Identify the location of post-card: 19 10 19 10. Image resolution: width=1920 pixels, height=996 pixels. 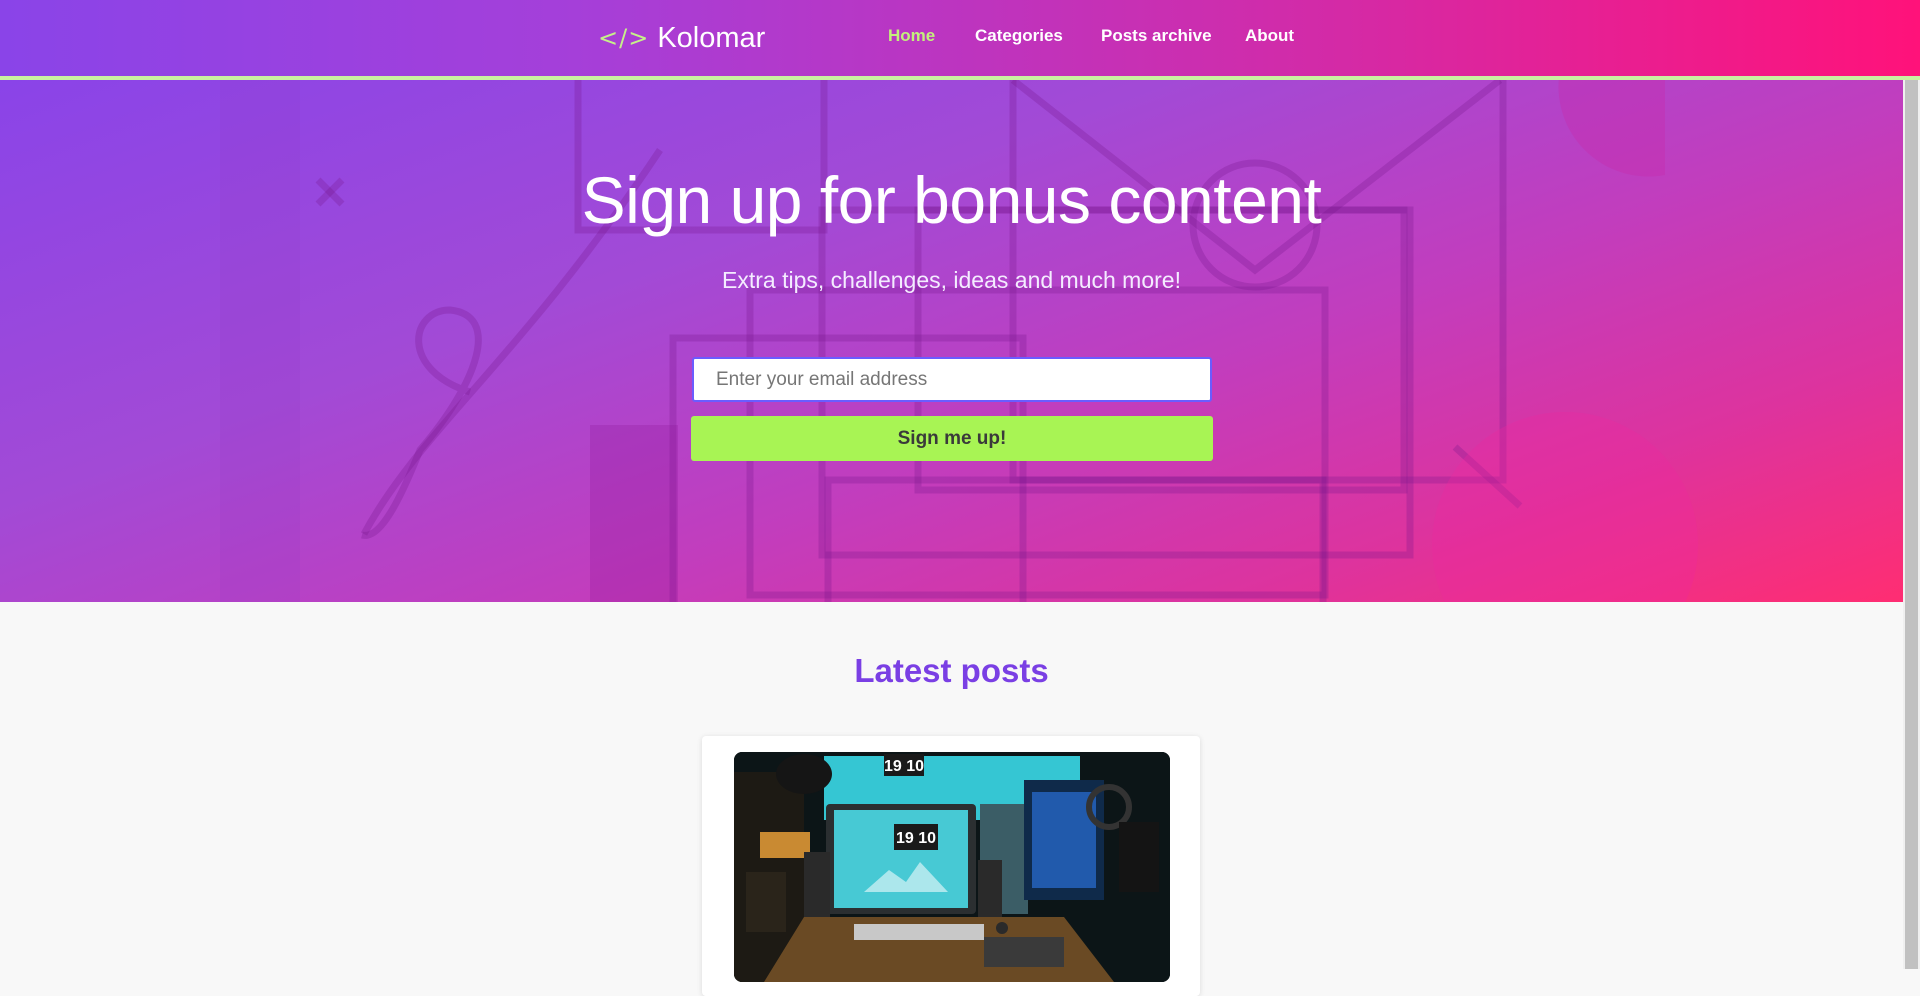
(951, 866).